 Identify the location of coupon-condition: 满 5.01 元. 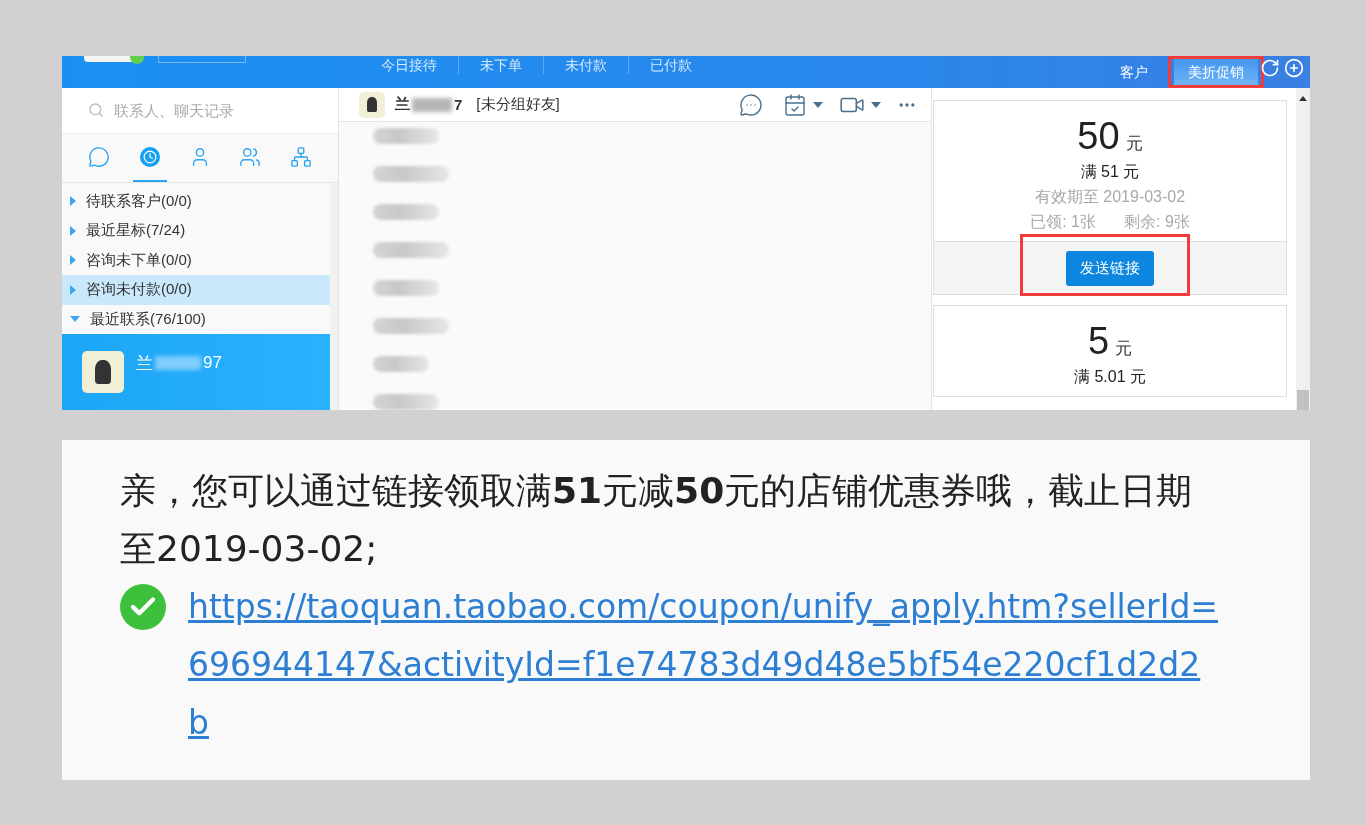
(1110, 377).